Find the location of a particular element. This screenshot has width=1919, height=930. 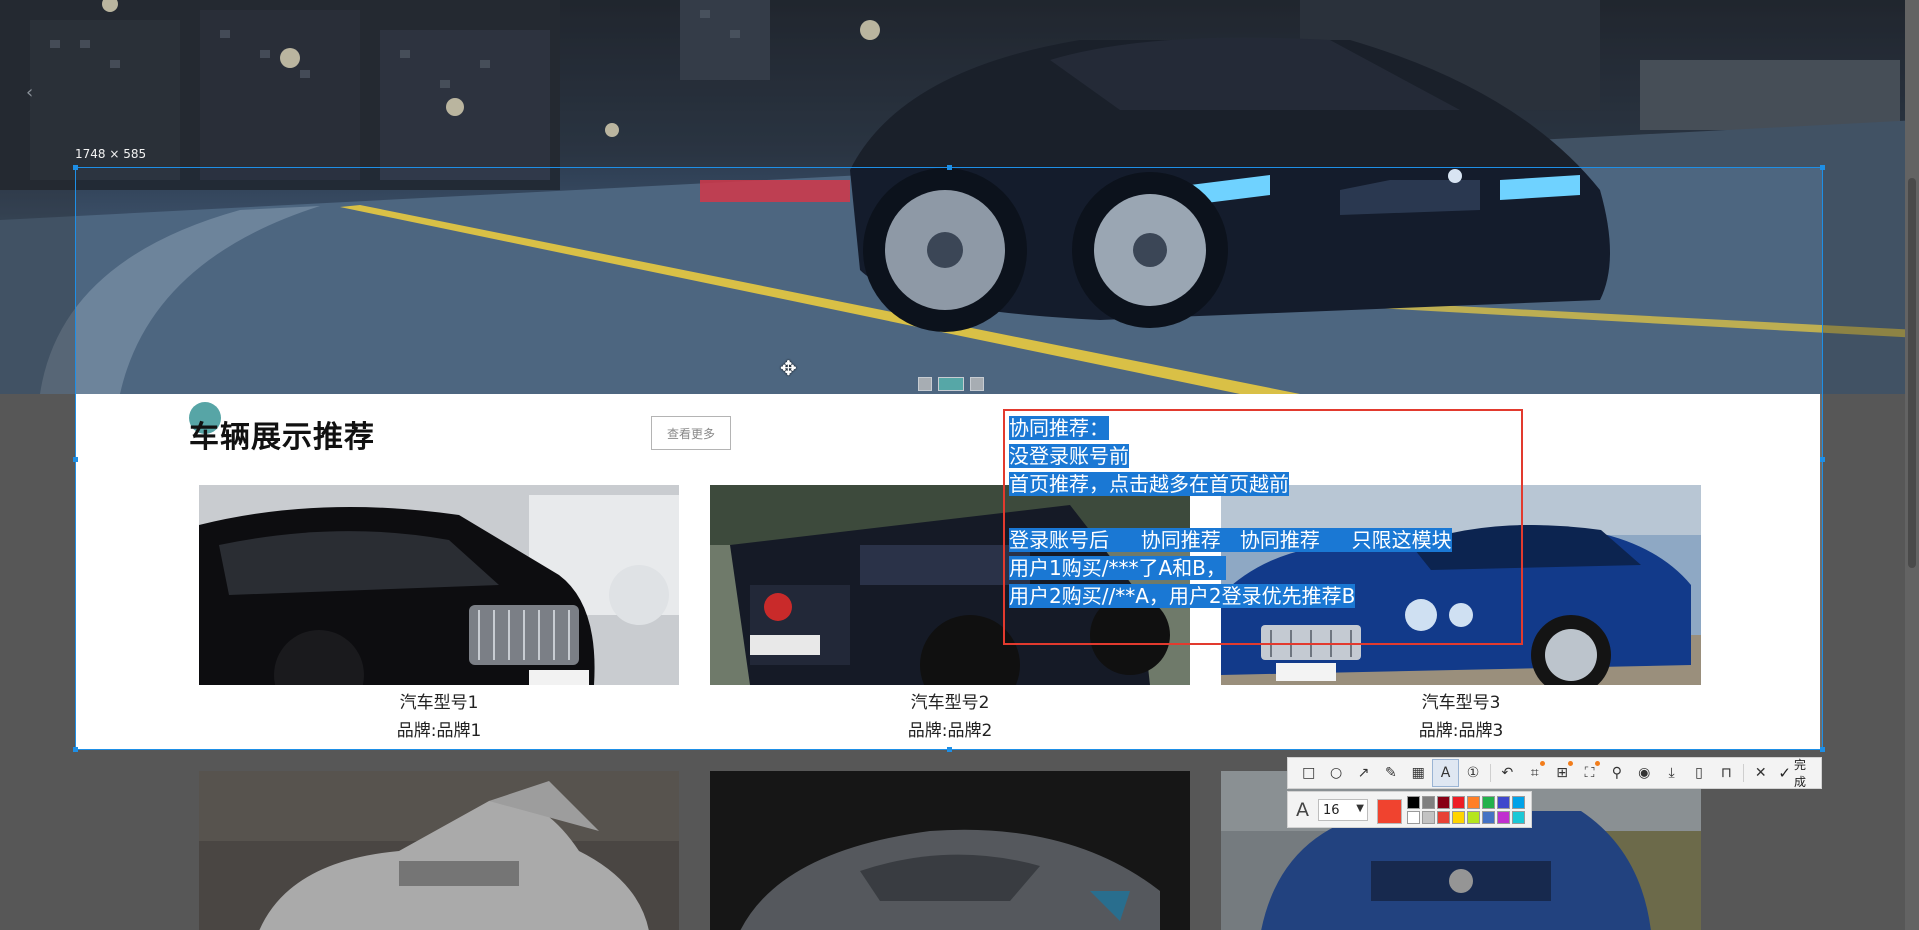

annotation-line-text: 登录账号后 协同推荐 协同推荐 只限这模块 is located at coordinates (1230, 540).